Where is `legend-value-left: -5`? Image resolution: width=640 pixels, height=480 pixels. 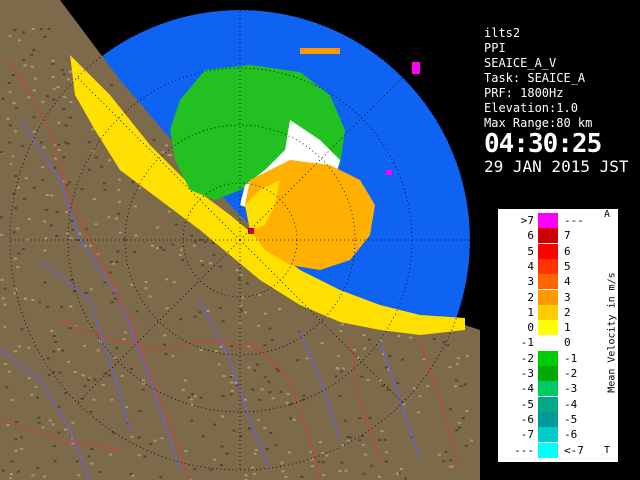 legend-value-left: -5 is located at coordinates (527, 404).